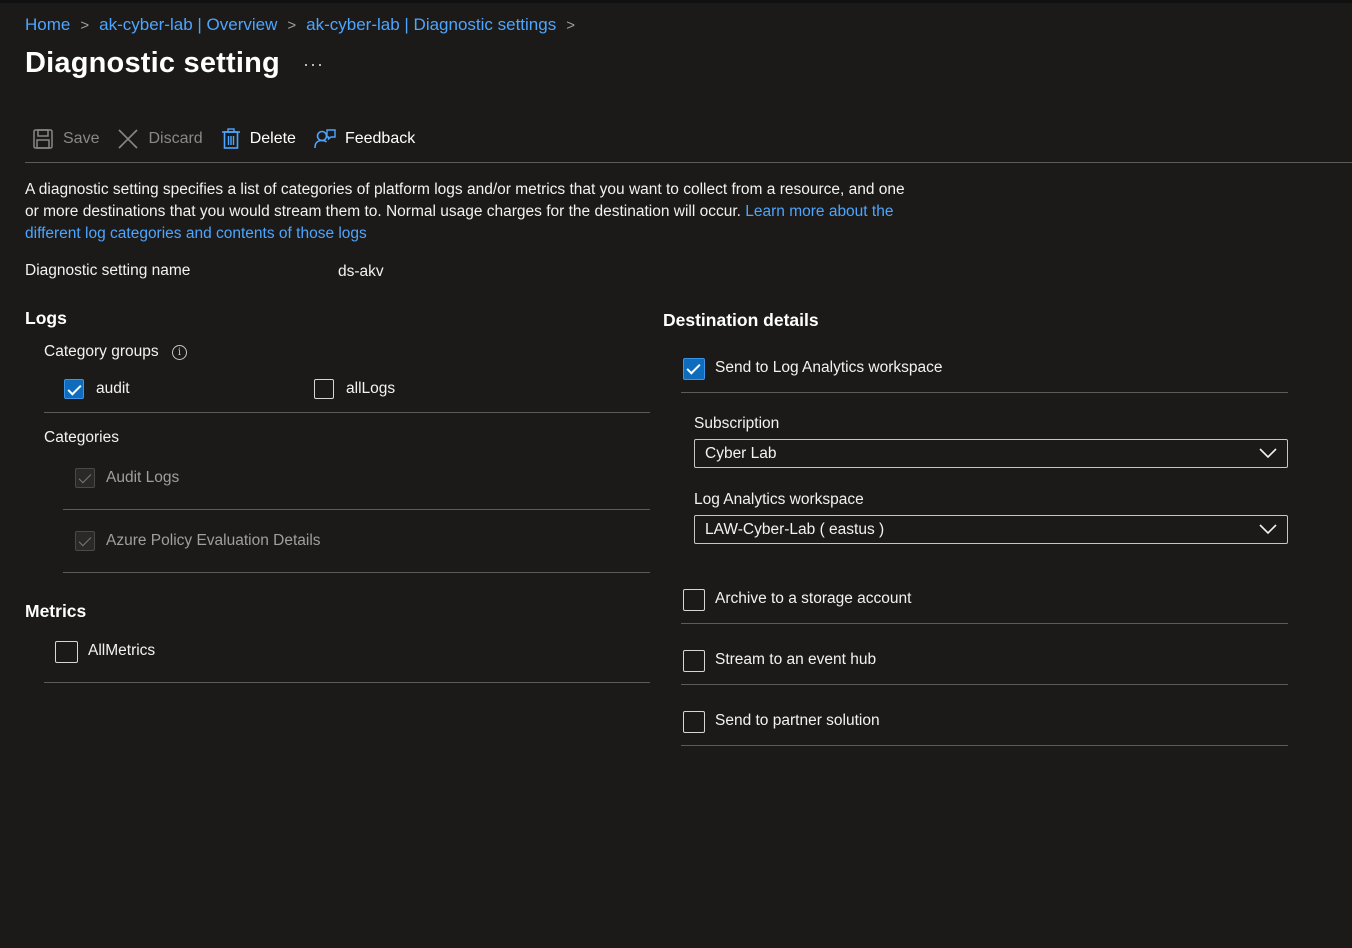  Describe the element at coordinates (796, 659) in the screenshot. I see `event-hub-label: Stream to an event hub` at that location.